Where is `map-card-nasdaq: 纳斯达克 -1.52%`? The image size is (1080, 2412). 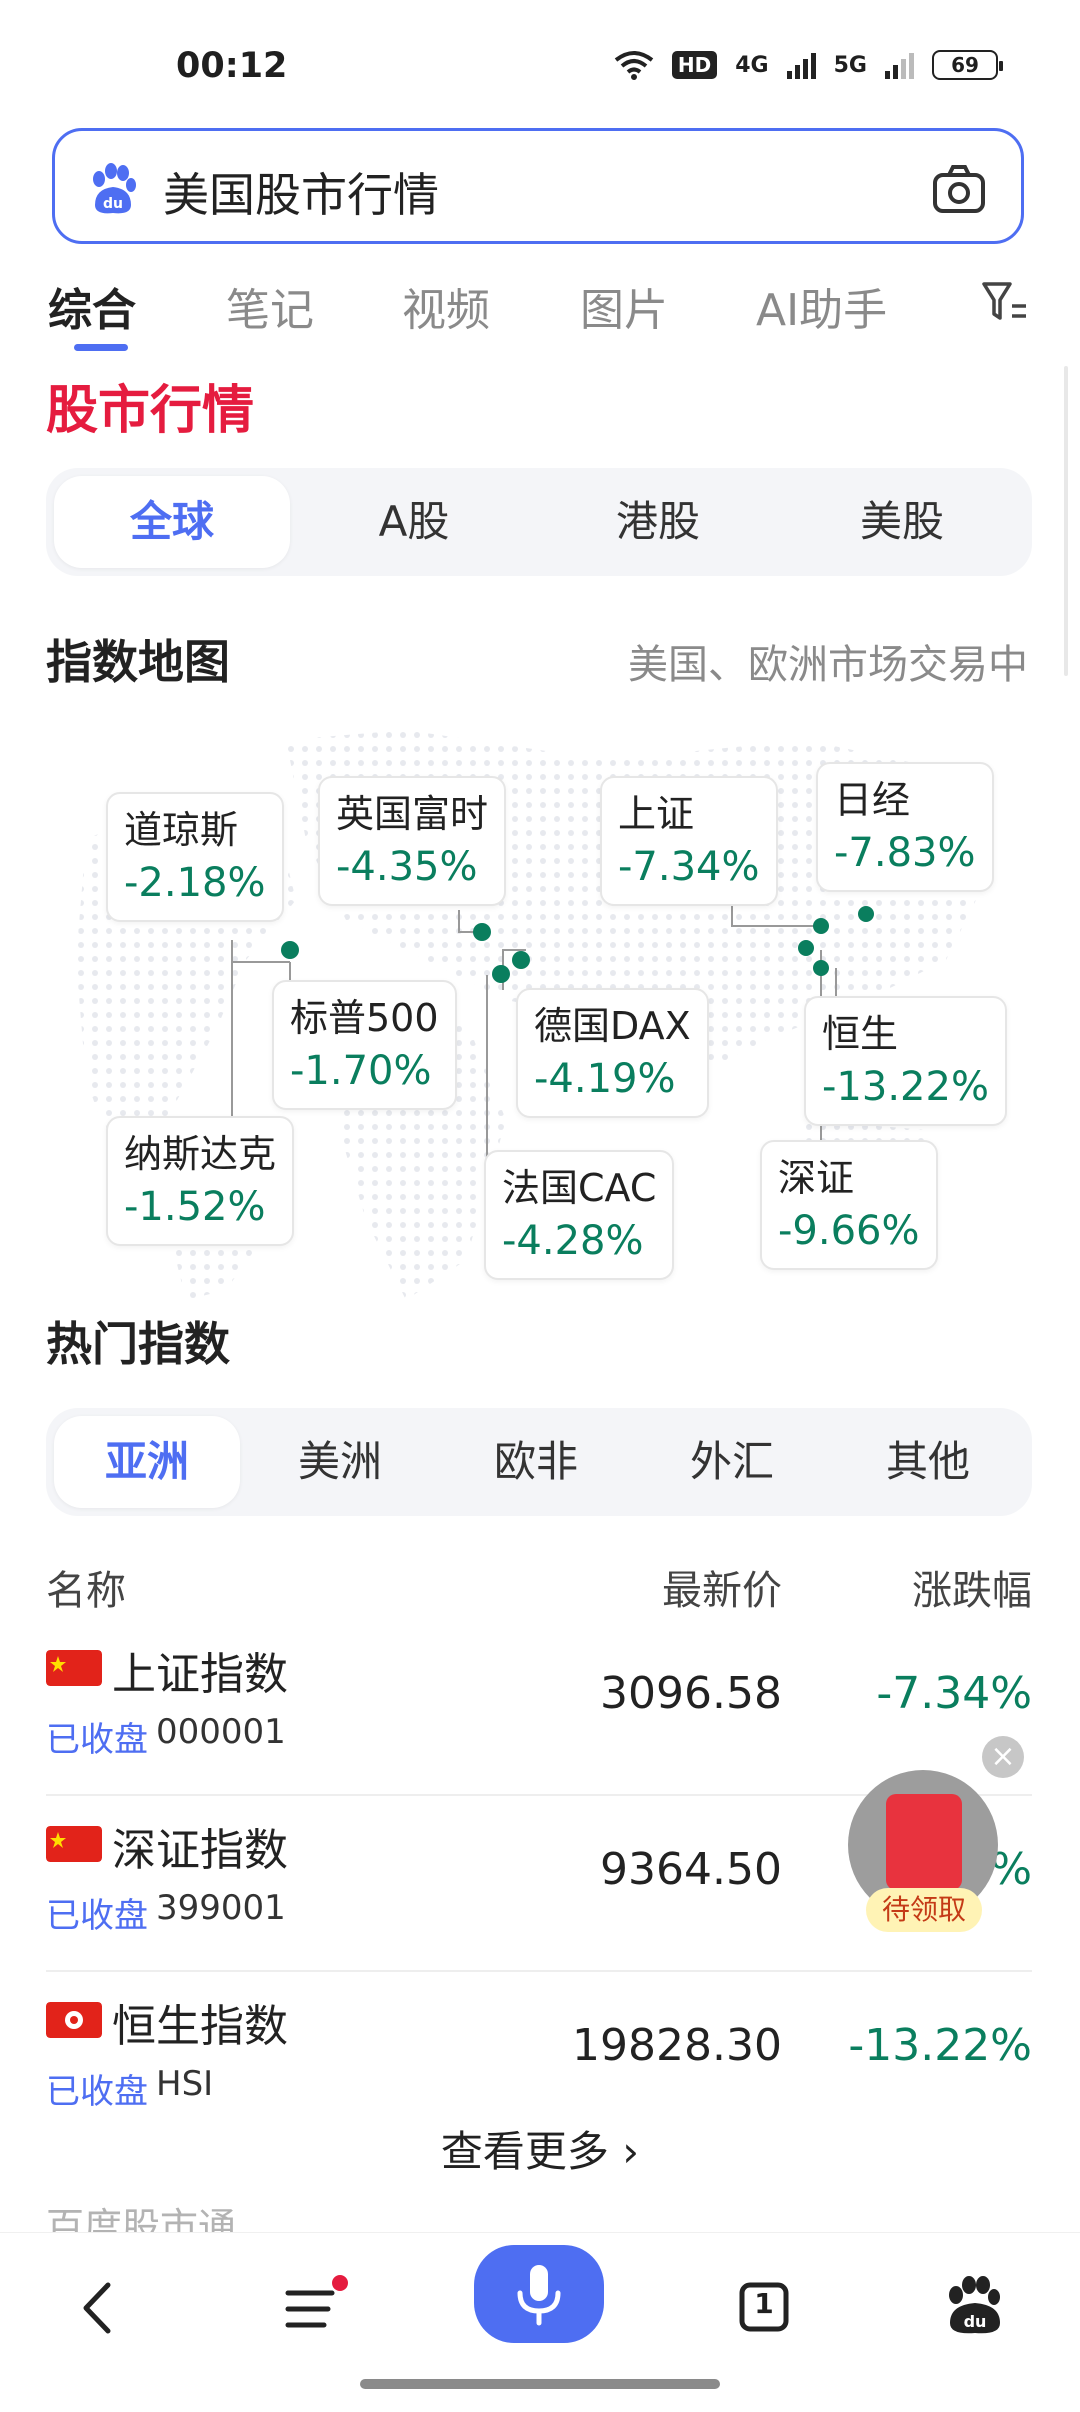
map-card-nasdaq: 纳斯达克 -1.52% is located at coordinates (200, 1181).